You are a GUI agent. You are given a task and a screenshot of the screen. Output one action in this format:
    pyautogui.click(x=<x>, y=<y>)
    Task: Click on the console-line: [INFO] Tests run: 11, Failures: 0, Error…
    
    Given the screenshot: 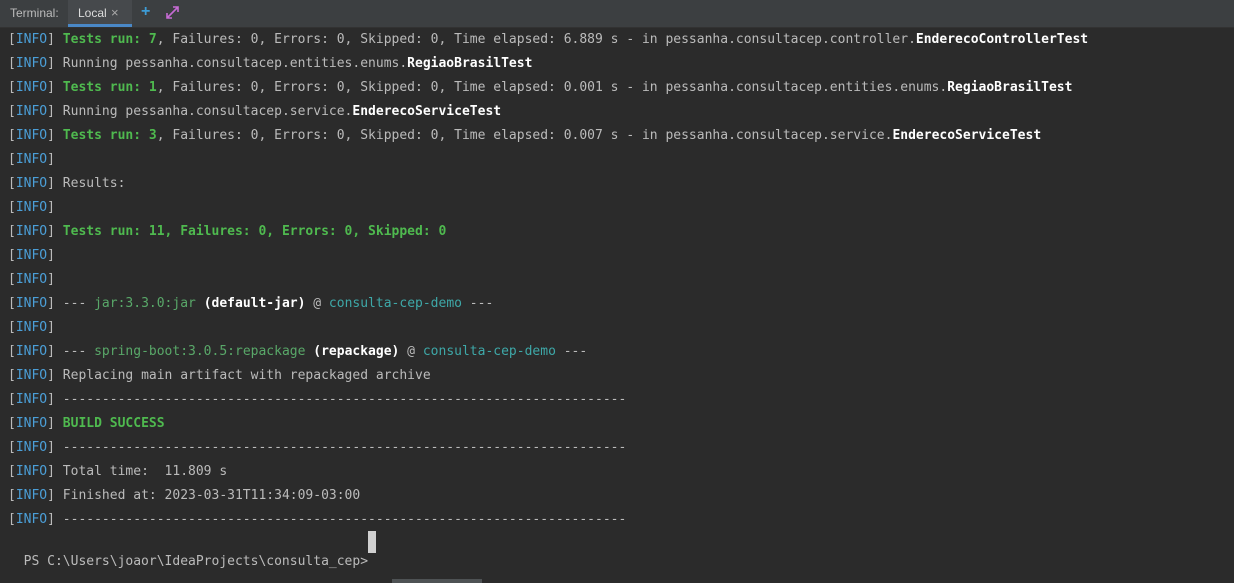 What is the action you would take?
    pyautogui.click(x=227, y=232)
    